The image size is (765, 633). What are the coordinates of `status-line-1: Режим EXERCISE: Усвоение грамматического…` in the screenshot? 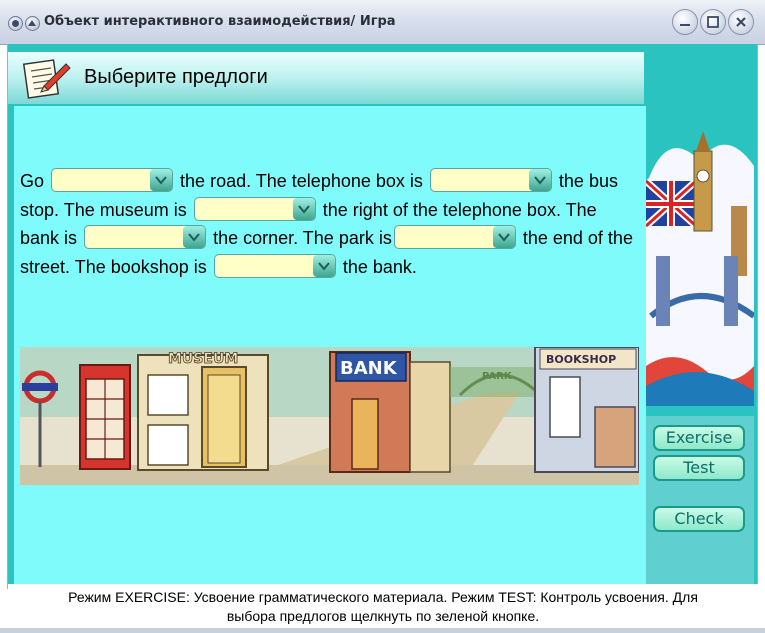 It's located at (383, 597).